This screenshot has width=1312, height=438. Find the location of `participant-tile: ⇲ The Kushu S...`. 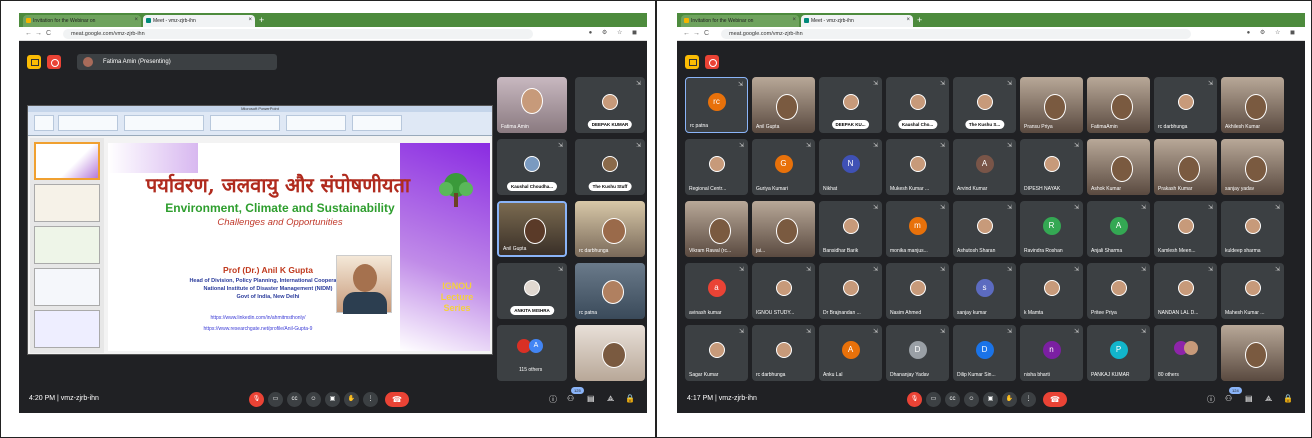

participant-tile: ⇲ The Kushu S... is located at coordinates (984, 105).